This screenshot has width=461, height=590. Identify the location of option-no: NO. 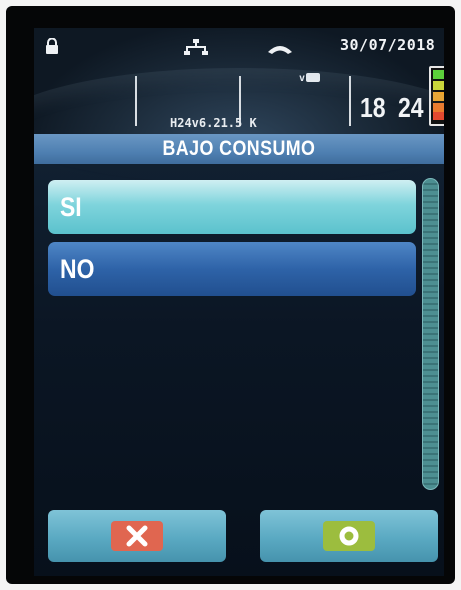
(232, 269).